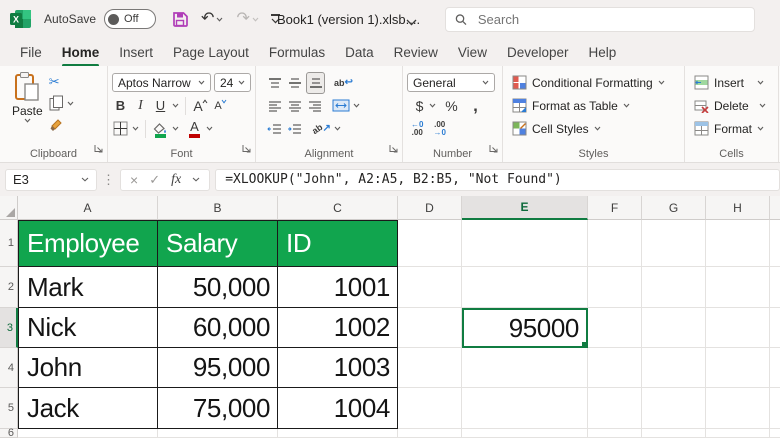  I want to click on cell-A1: Employee, so click(88, 243).